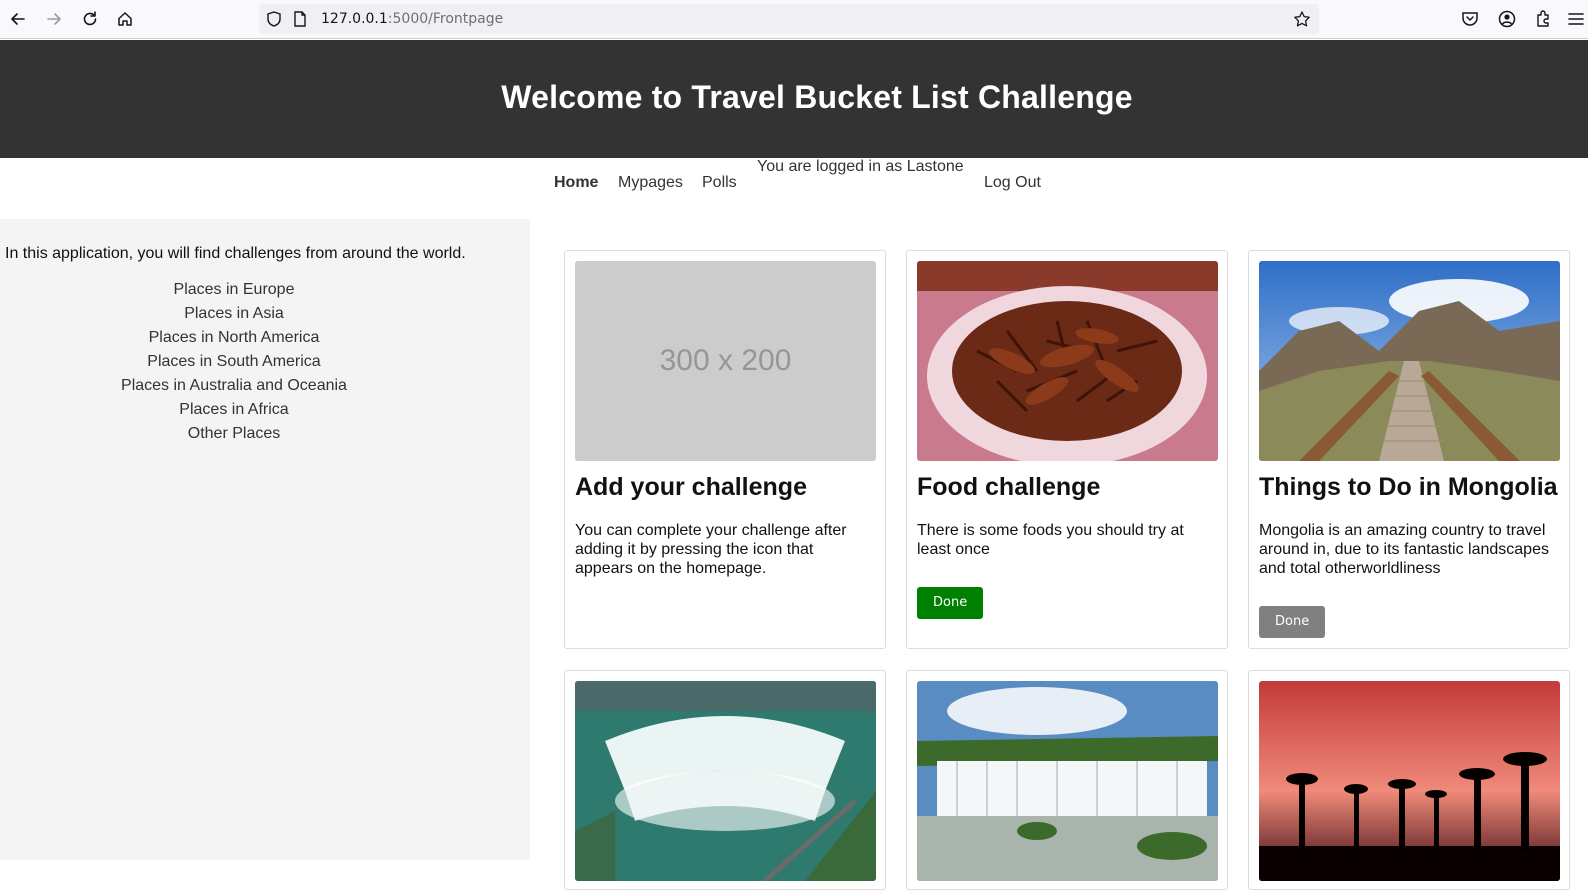  Describe the element at coordinates (1408, 487) in the screenshot. I see `card-title: Things to Do in Mongolia` at that location.